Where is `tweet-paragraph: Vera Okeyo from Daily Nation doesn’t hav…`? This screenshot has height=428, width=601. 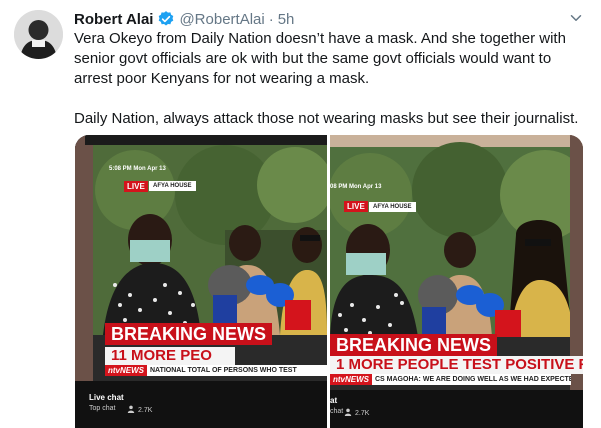 tweet-paragraph: Vera Okeyo from Daily Nation doesn’t hav… is located at coordinates (320, 58).